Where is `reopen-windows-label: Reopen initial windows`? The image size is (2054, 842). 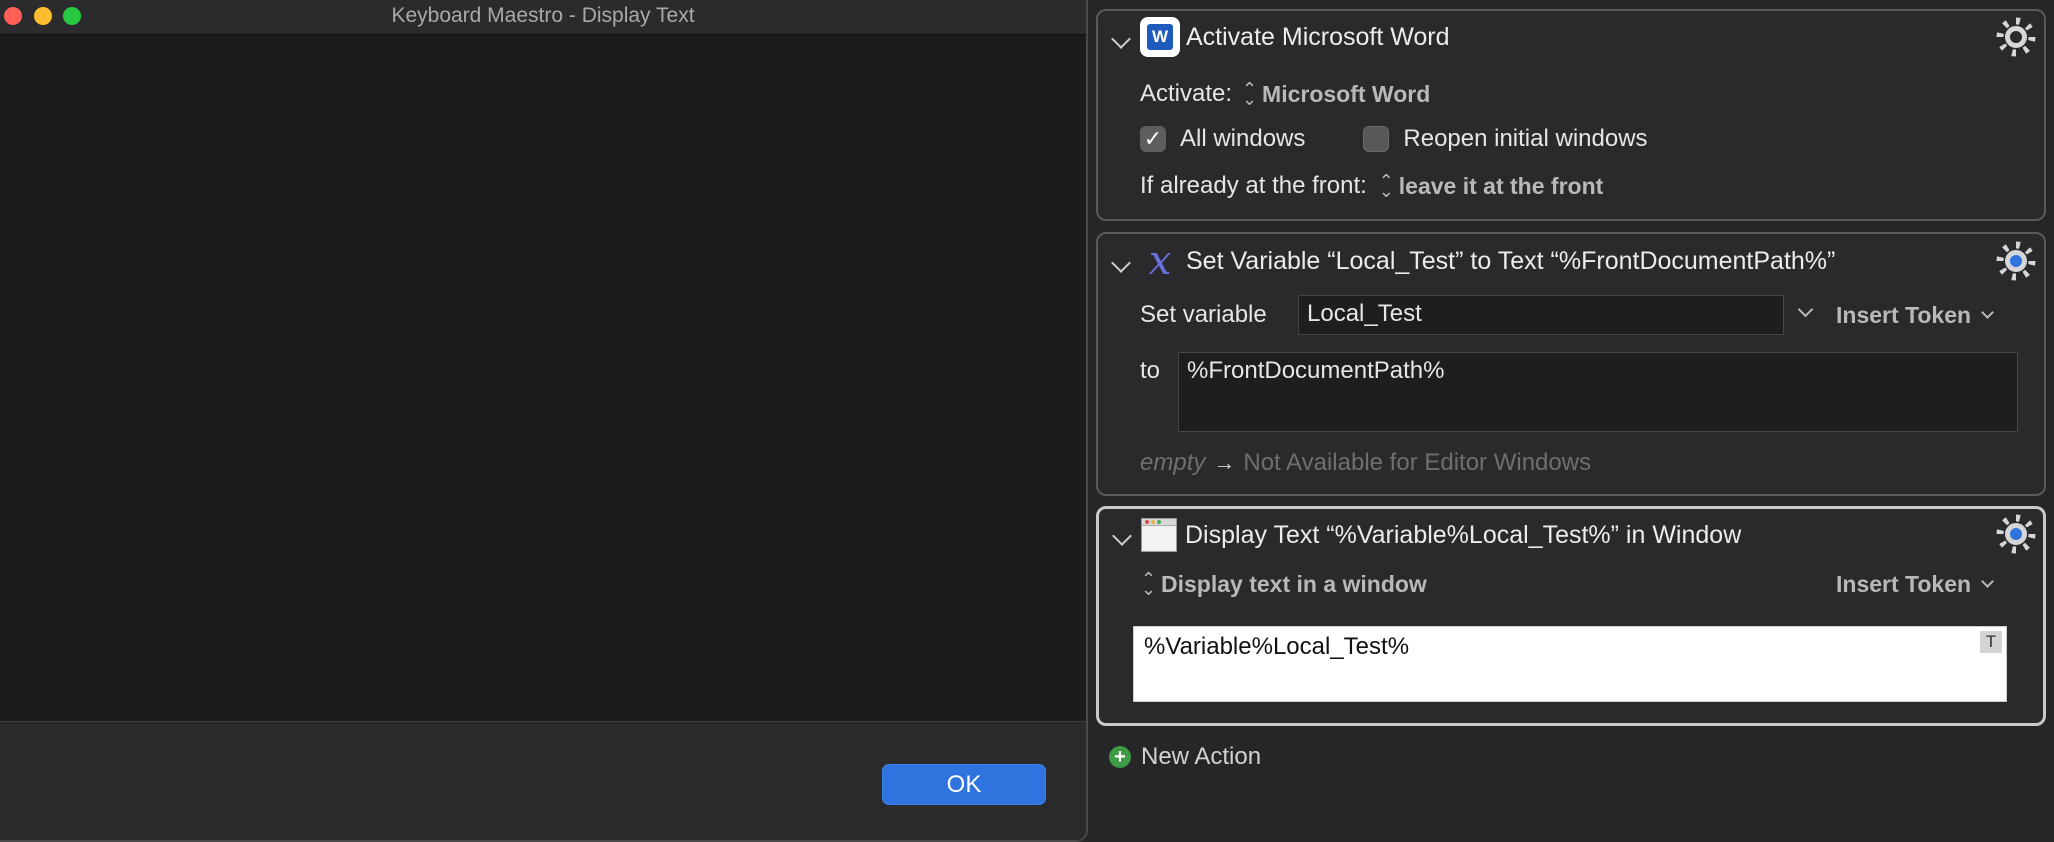 reopen-windows-label: Reopen initial windows is located at coordinates (1525, 138).